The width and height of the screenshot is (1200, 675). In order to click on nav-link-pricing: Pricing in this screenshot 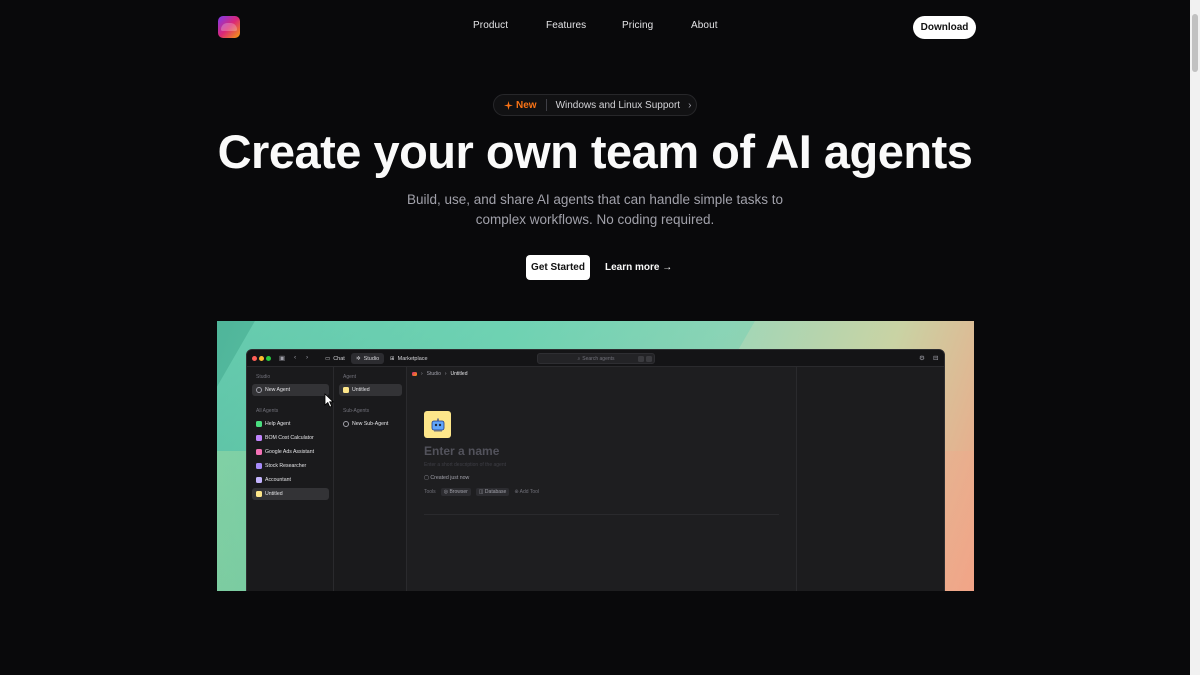, I will do `click(637, 25)`.